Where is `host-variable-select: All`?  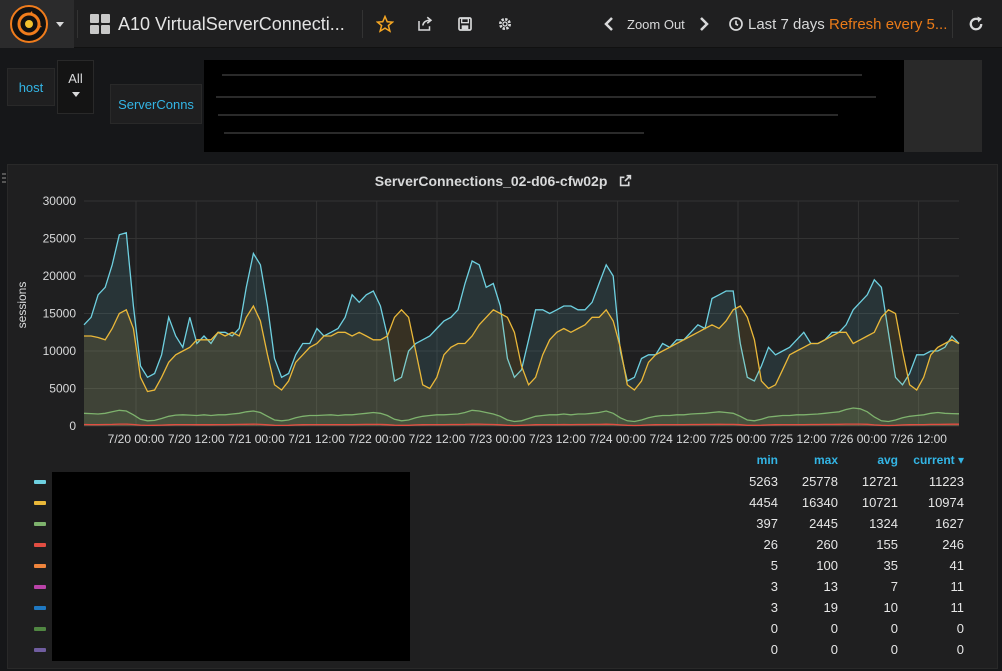 host-variable-select: All is located at coordinates (75, 87).